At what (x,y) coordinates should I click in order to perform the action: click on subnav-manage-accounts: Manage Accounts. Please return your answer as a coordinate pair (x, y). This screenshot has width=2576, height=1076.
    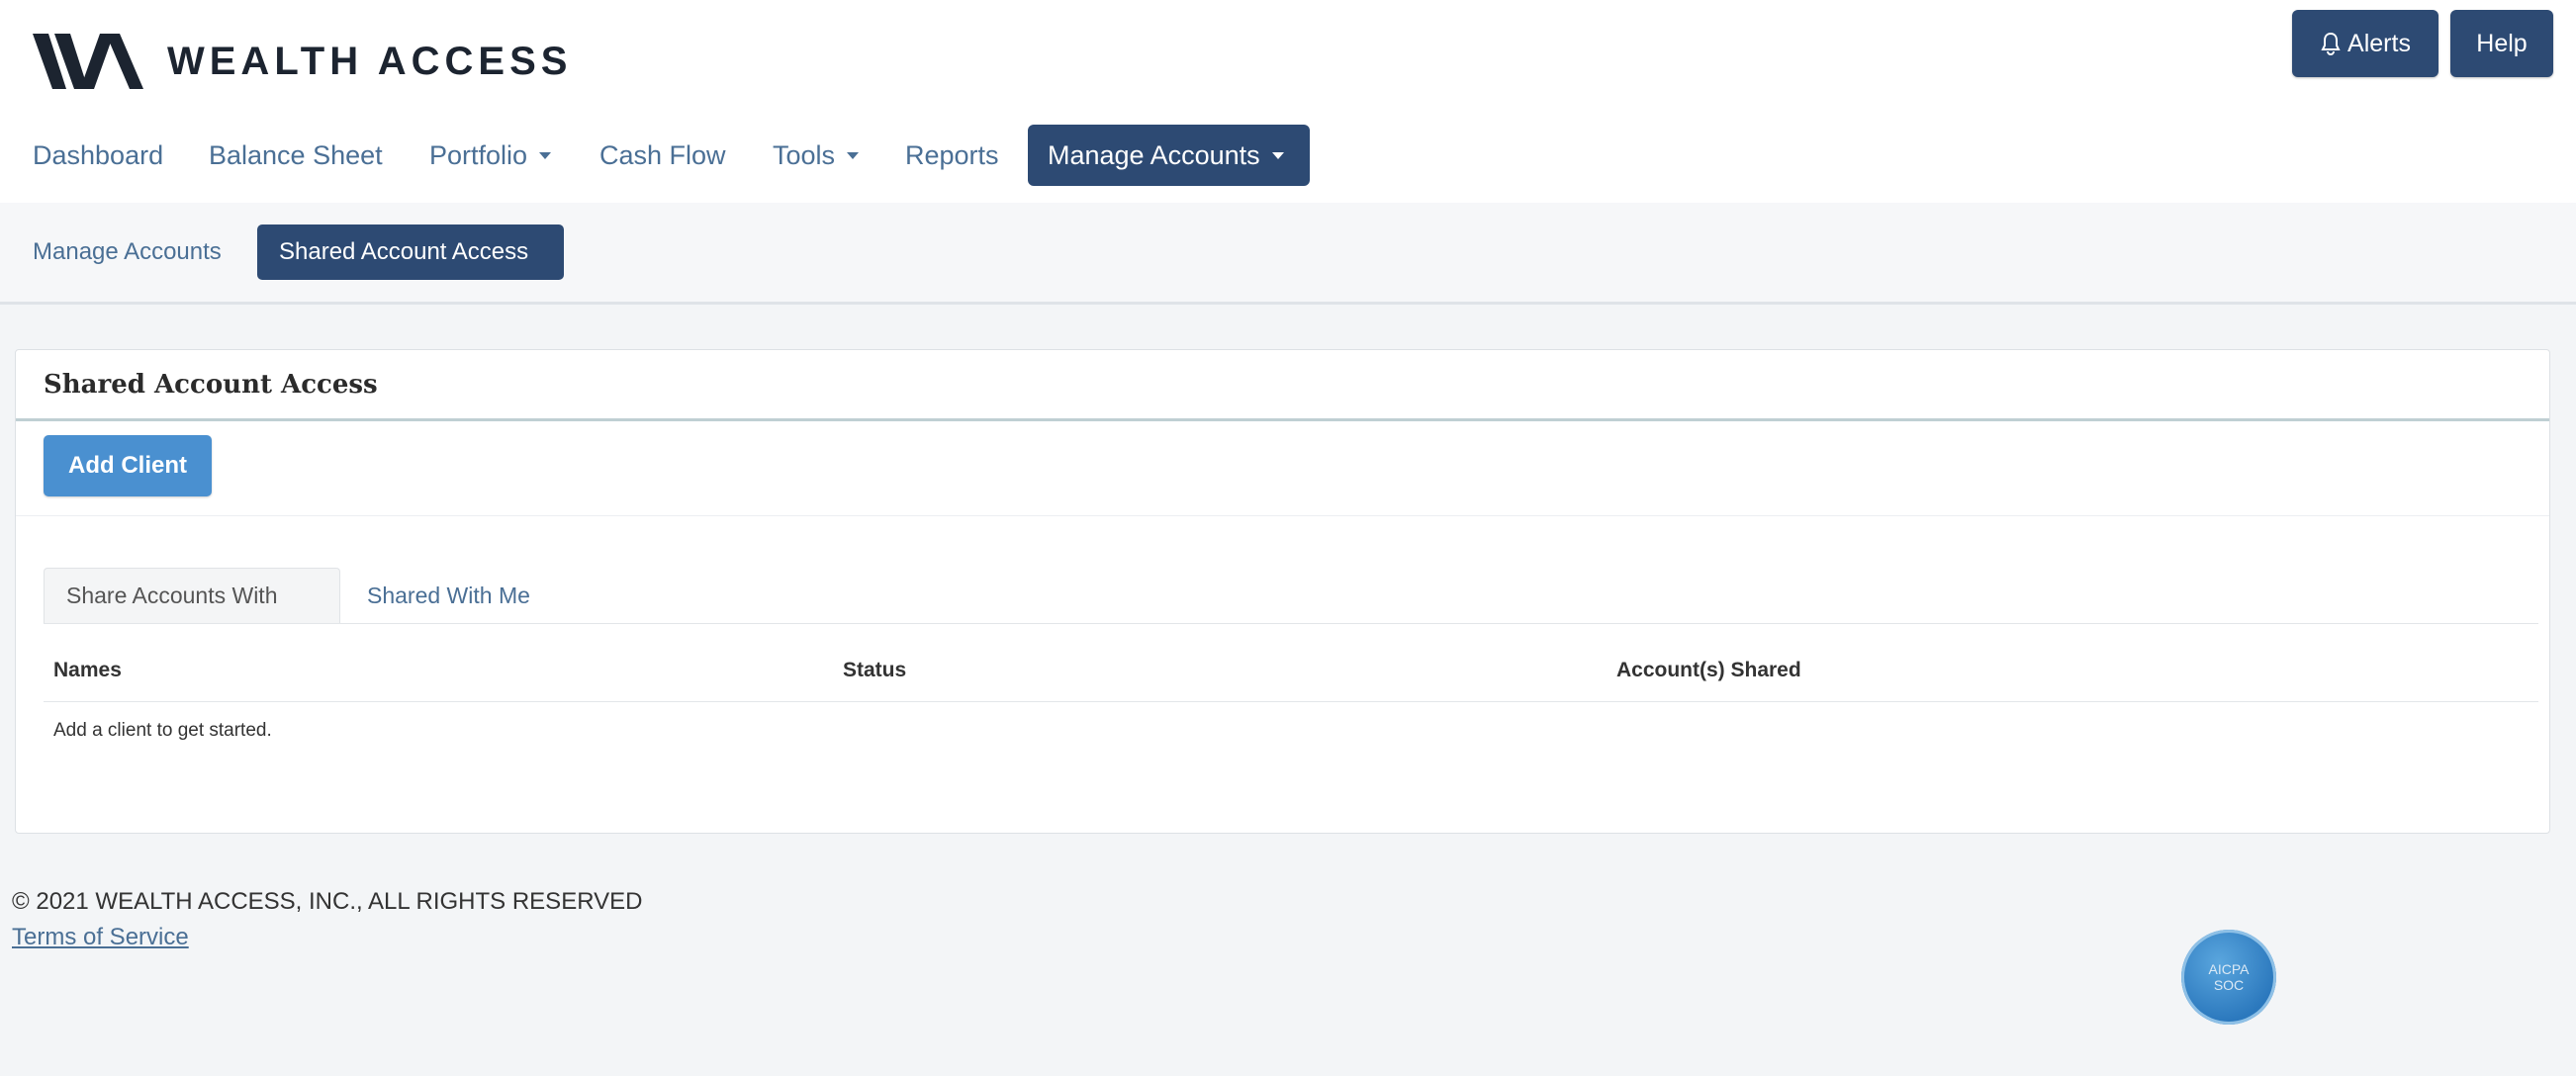
    Looking at the image, I should click on (128, 252).